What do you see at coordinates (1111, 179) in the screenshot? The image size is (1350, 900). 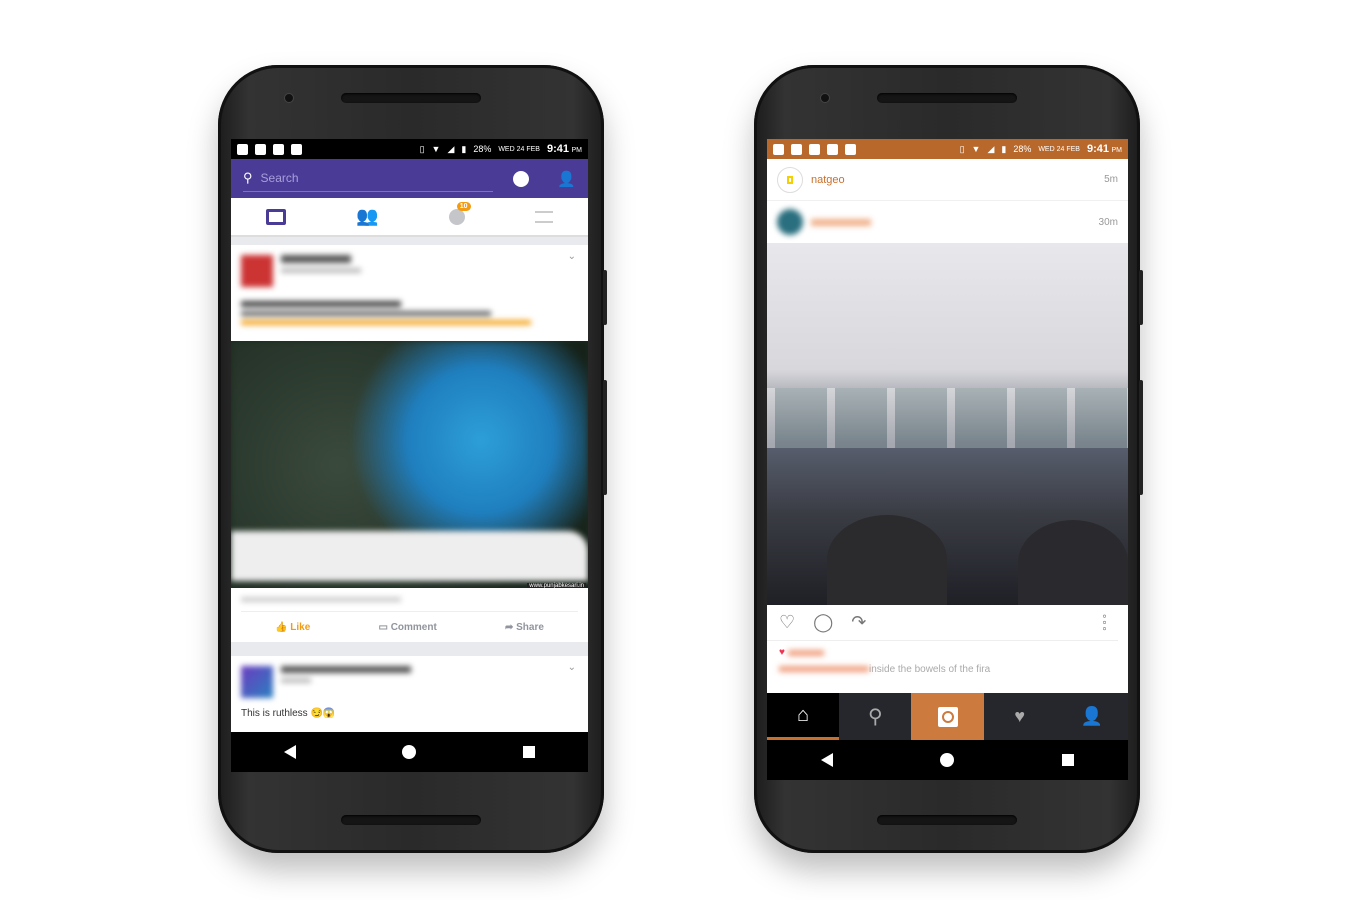 I see `post-time: 5m` at bounding box center [1111, 179].